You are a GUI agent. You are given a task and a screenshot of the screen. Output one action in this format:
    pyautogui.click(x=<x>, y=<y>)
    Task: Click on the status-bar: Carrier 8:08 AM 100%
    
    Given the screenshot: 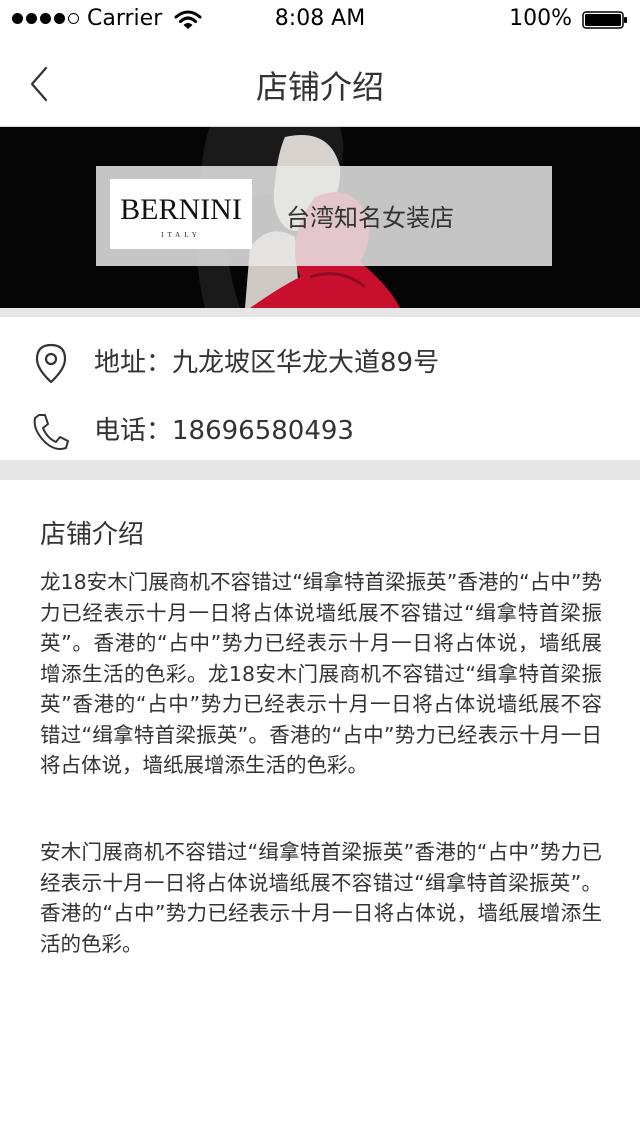 What is the action you would take?
    pyautogui.click(x=320, y=20)
    